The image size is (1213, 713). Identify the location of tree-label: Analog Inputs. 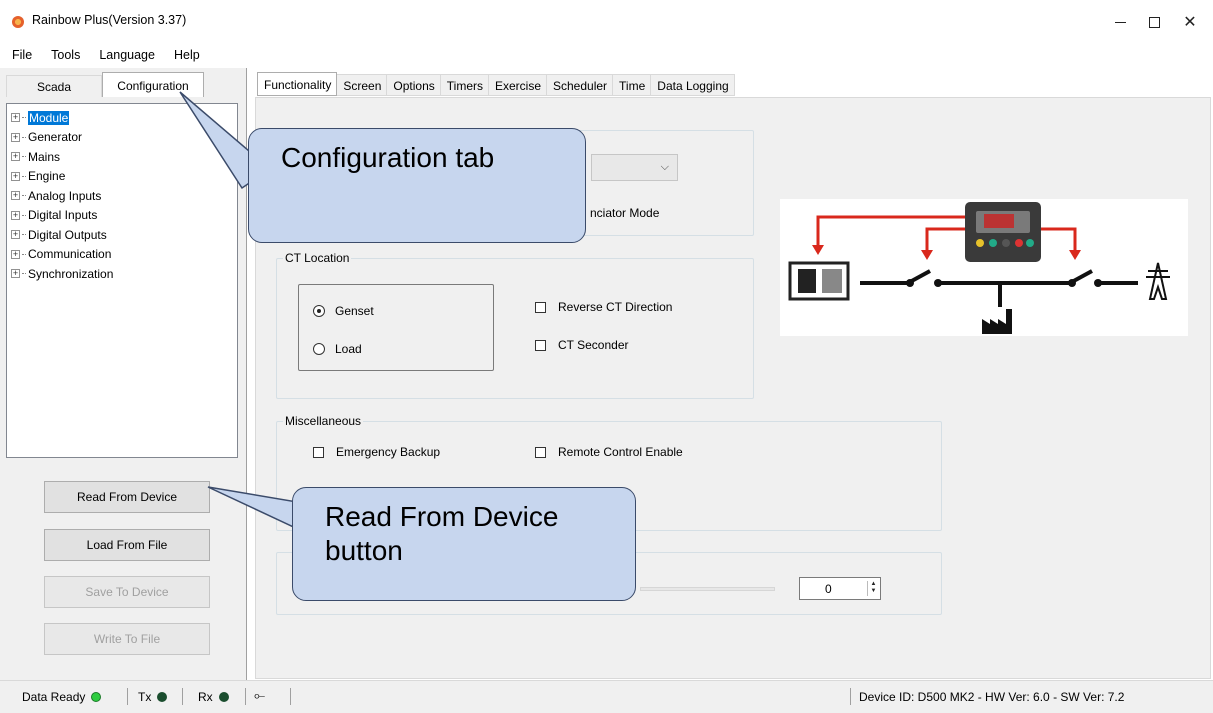
(65, 195).